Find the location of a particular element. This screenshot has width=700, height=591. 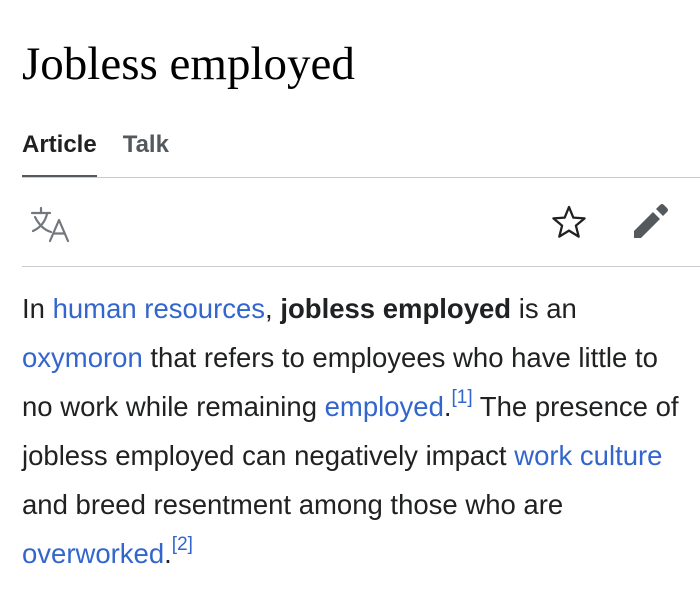

link-work-culture: work culture is located at coordinates (588, 455).